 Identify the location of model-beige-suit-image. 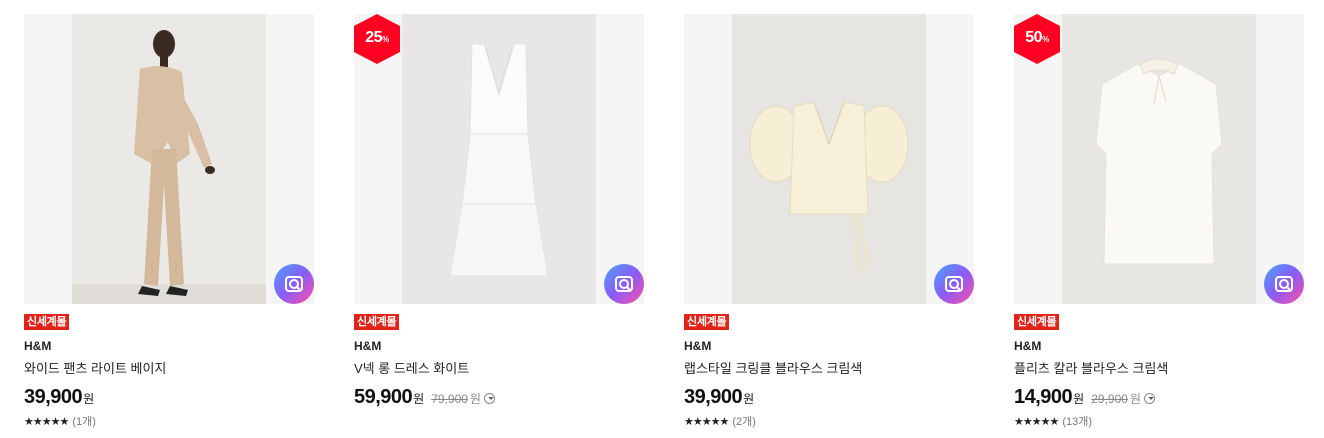
(169, 159).